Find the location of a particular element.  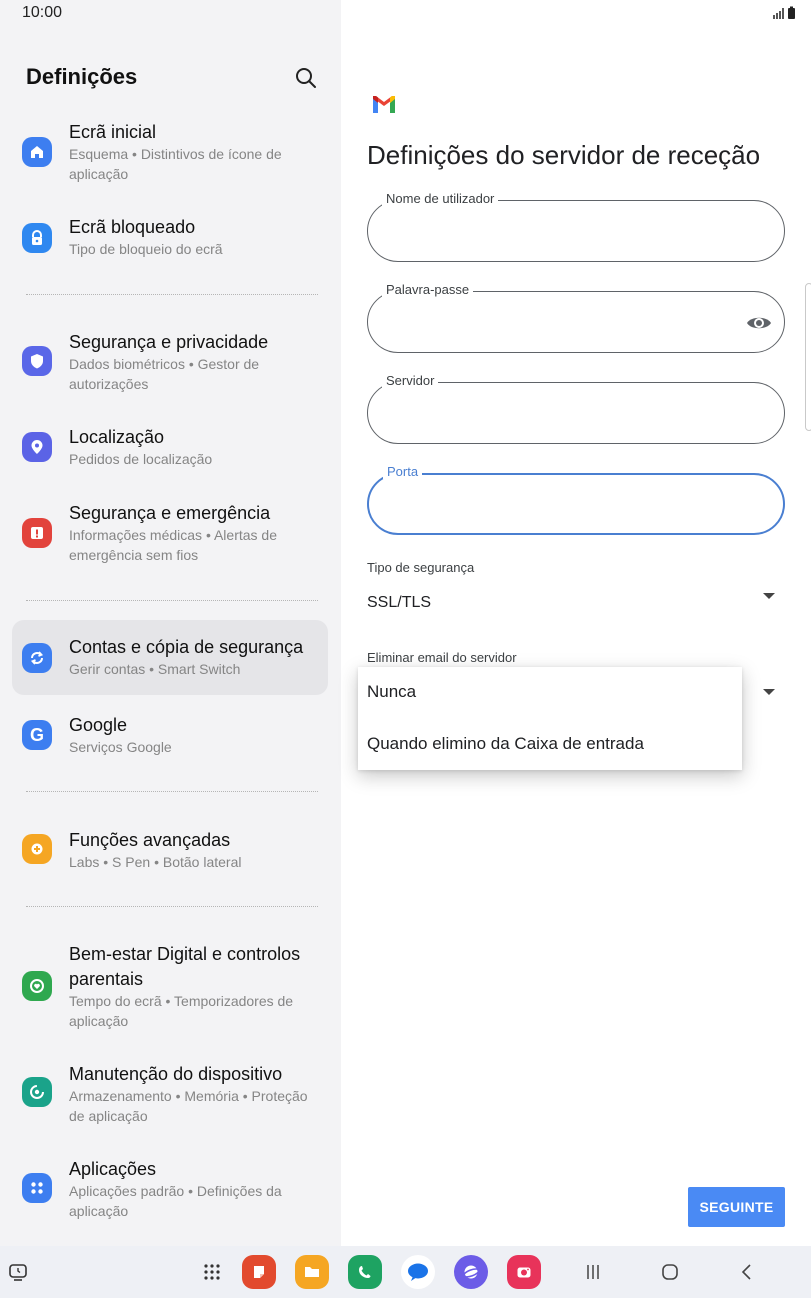

home-nav-icon is located at coordinates (670, 1272).